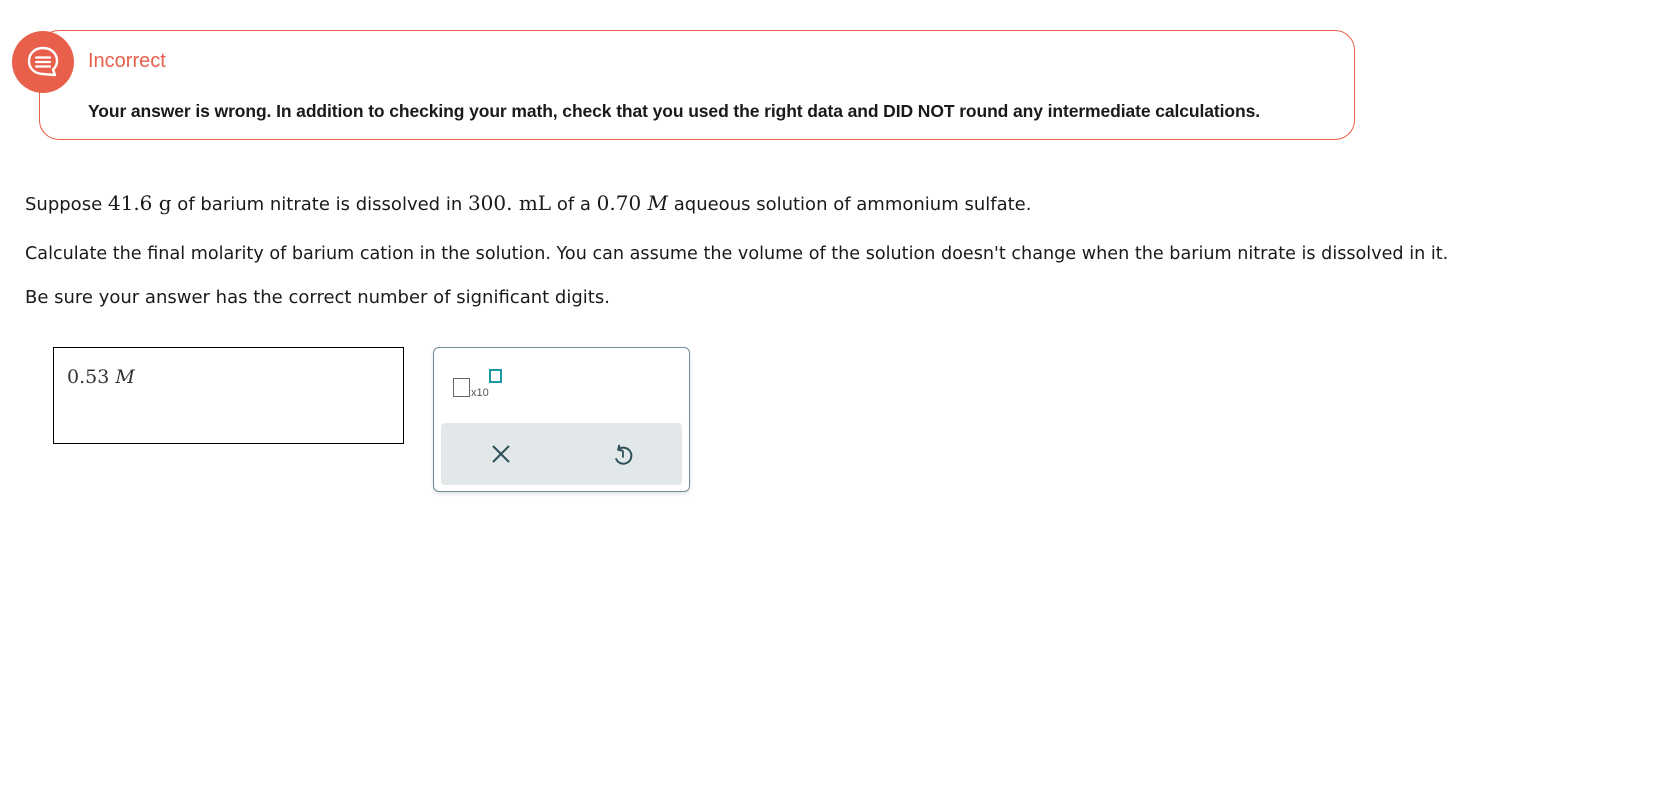 The height and width of the screenshot is (803, 1660). I want to click on feedback-banner, so click(697, 85).